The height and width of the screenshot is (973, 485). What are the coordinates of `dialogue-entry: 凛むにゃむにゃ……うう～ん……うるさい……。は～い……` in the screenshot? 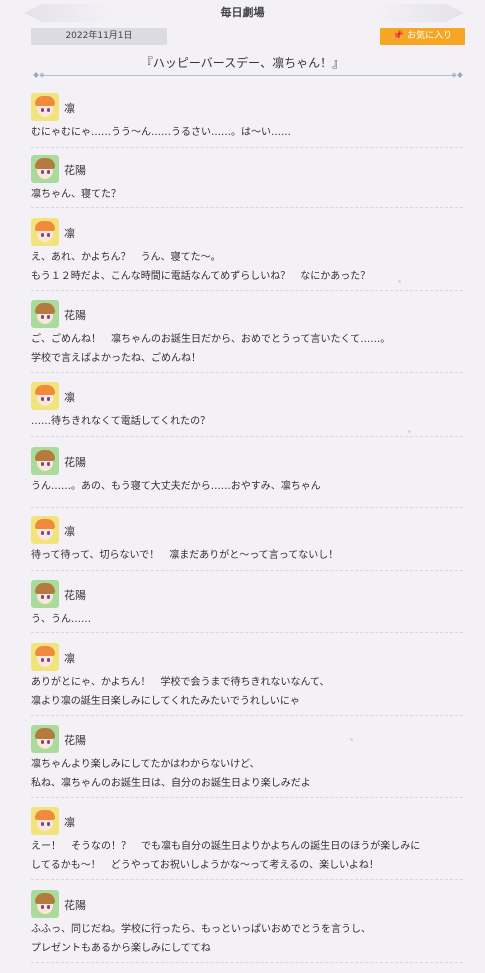 It's located at (247, 120).